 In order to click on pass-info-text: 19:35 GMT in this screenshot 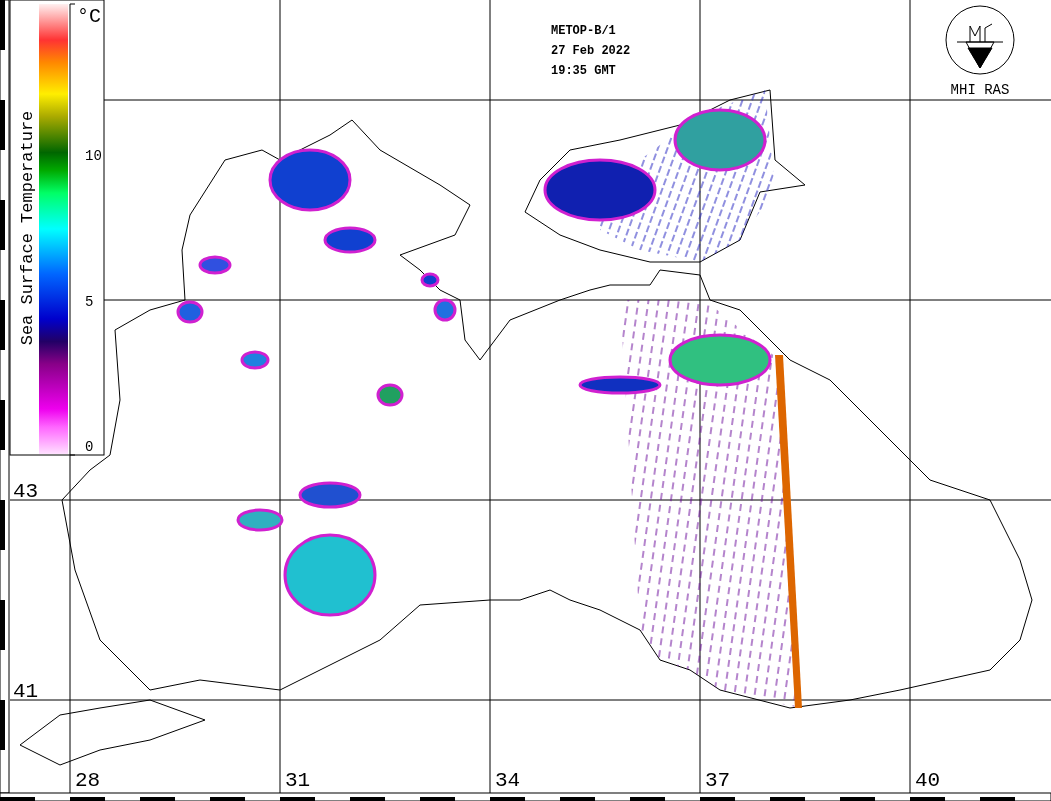, I will do `click(583, 71)`.